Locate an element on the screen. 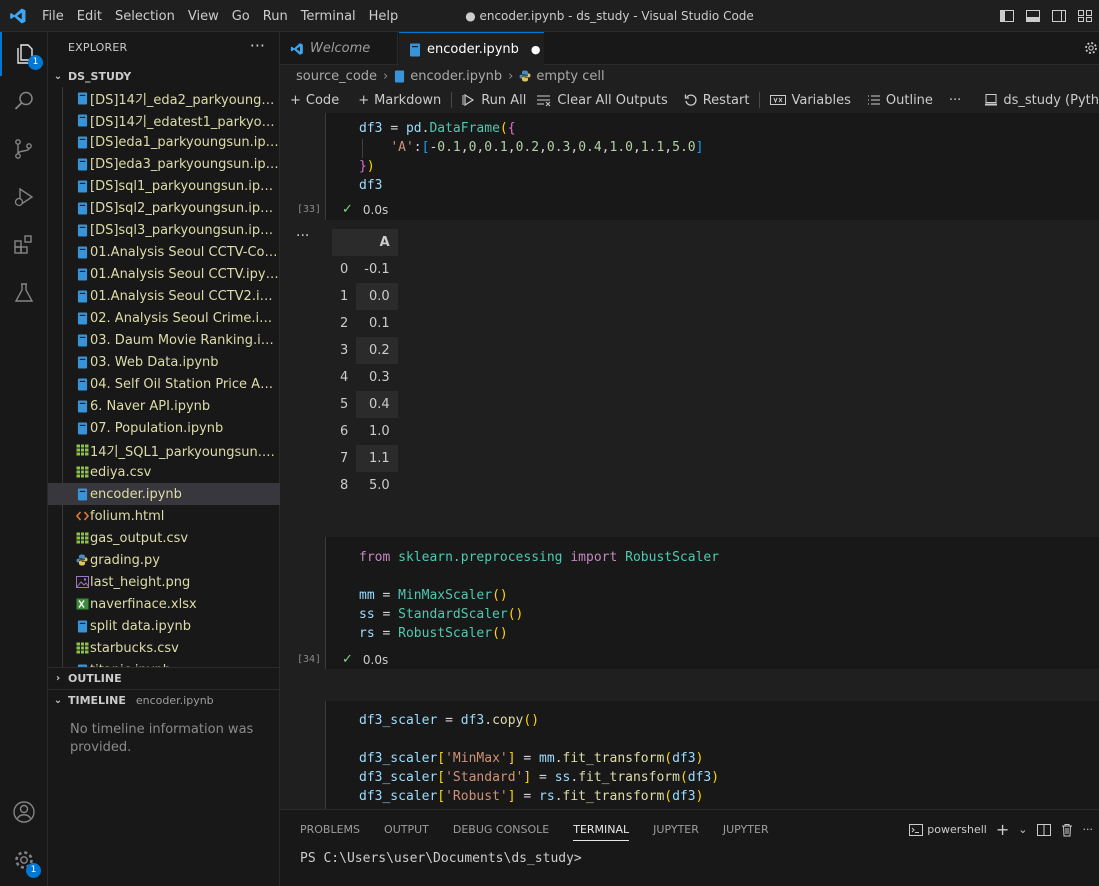  testing-activity is located at coordinates (24, 293).